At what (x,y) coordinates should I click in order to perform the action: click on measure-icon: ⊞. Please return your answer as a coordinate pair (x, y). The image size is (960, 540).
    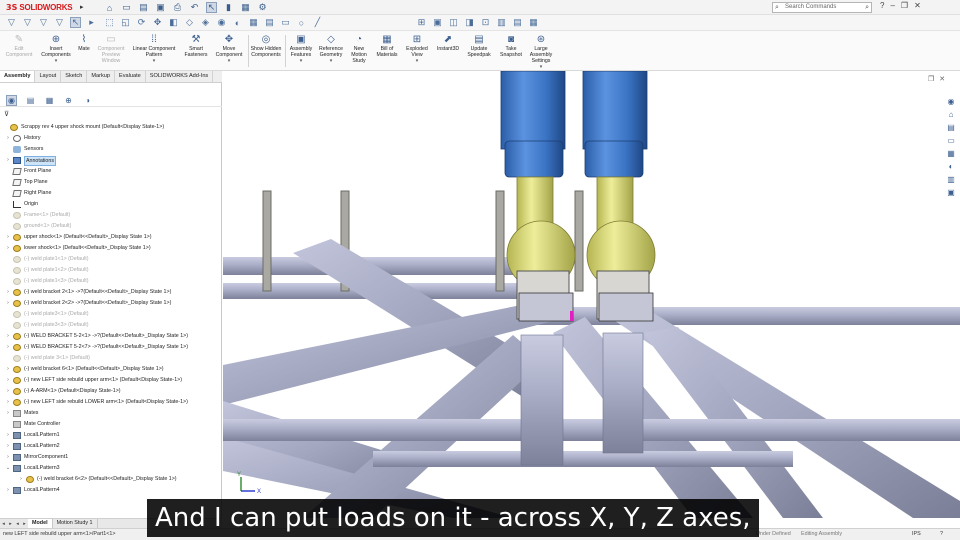
    Looking at the image, I should click on (421, 22).